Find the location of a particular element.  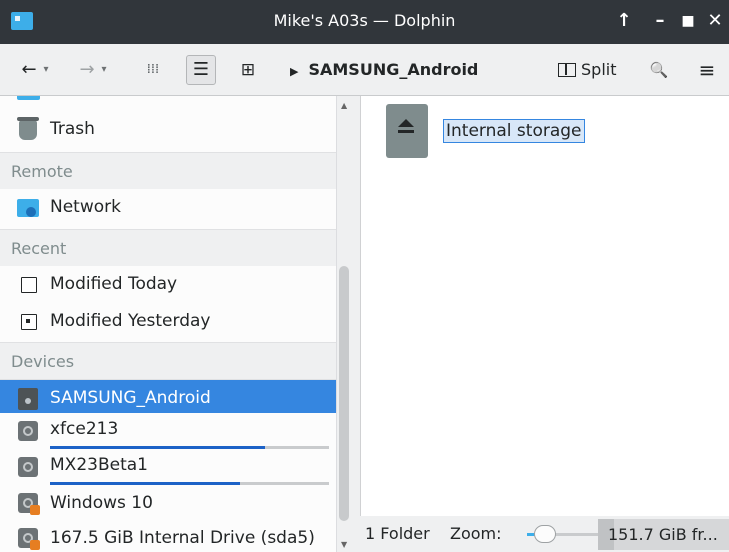

icons-view-icon: ⁞⁞⁞ is located at coordinates (153, 70).